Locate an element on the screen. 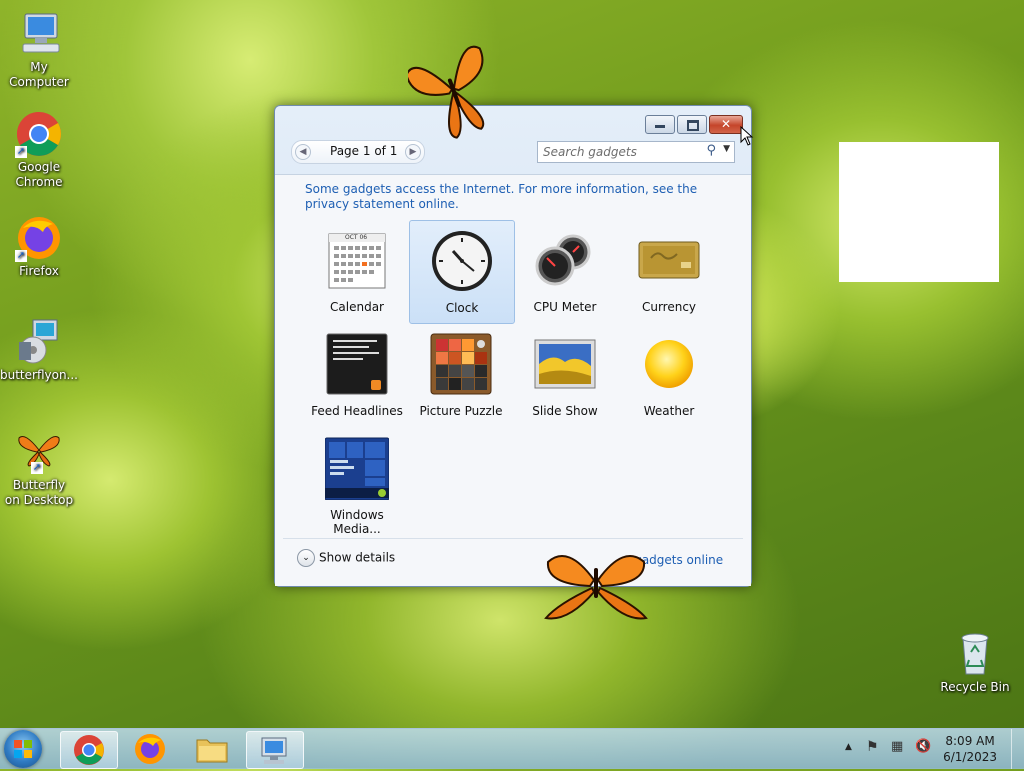  taskbar: ▲ ⚑ ▦ 🔇 8:09 AM 6/1/2023 is located at coordinates (512, 748).